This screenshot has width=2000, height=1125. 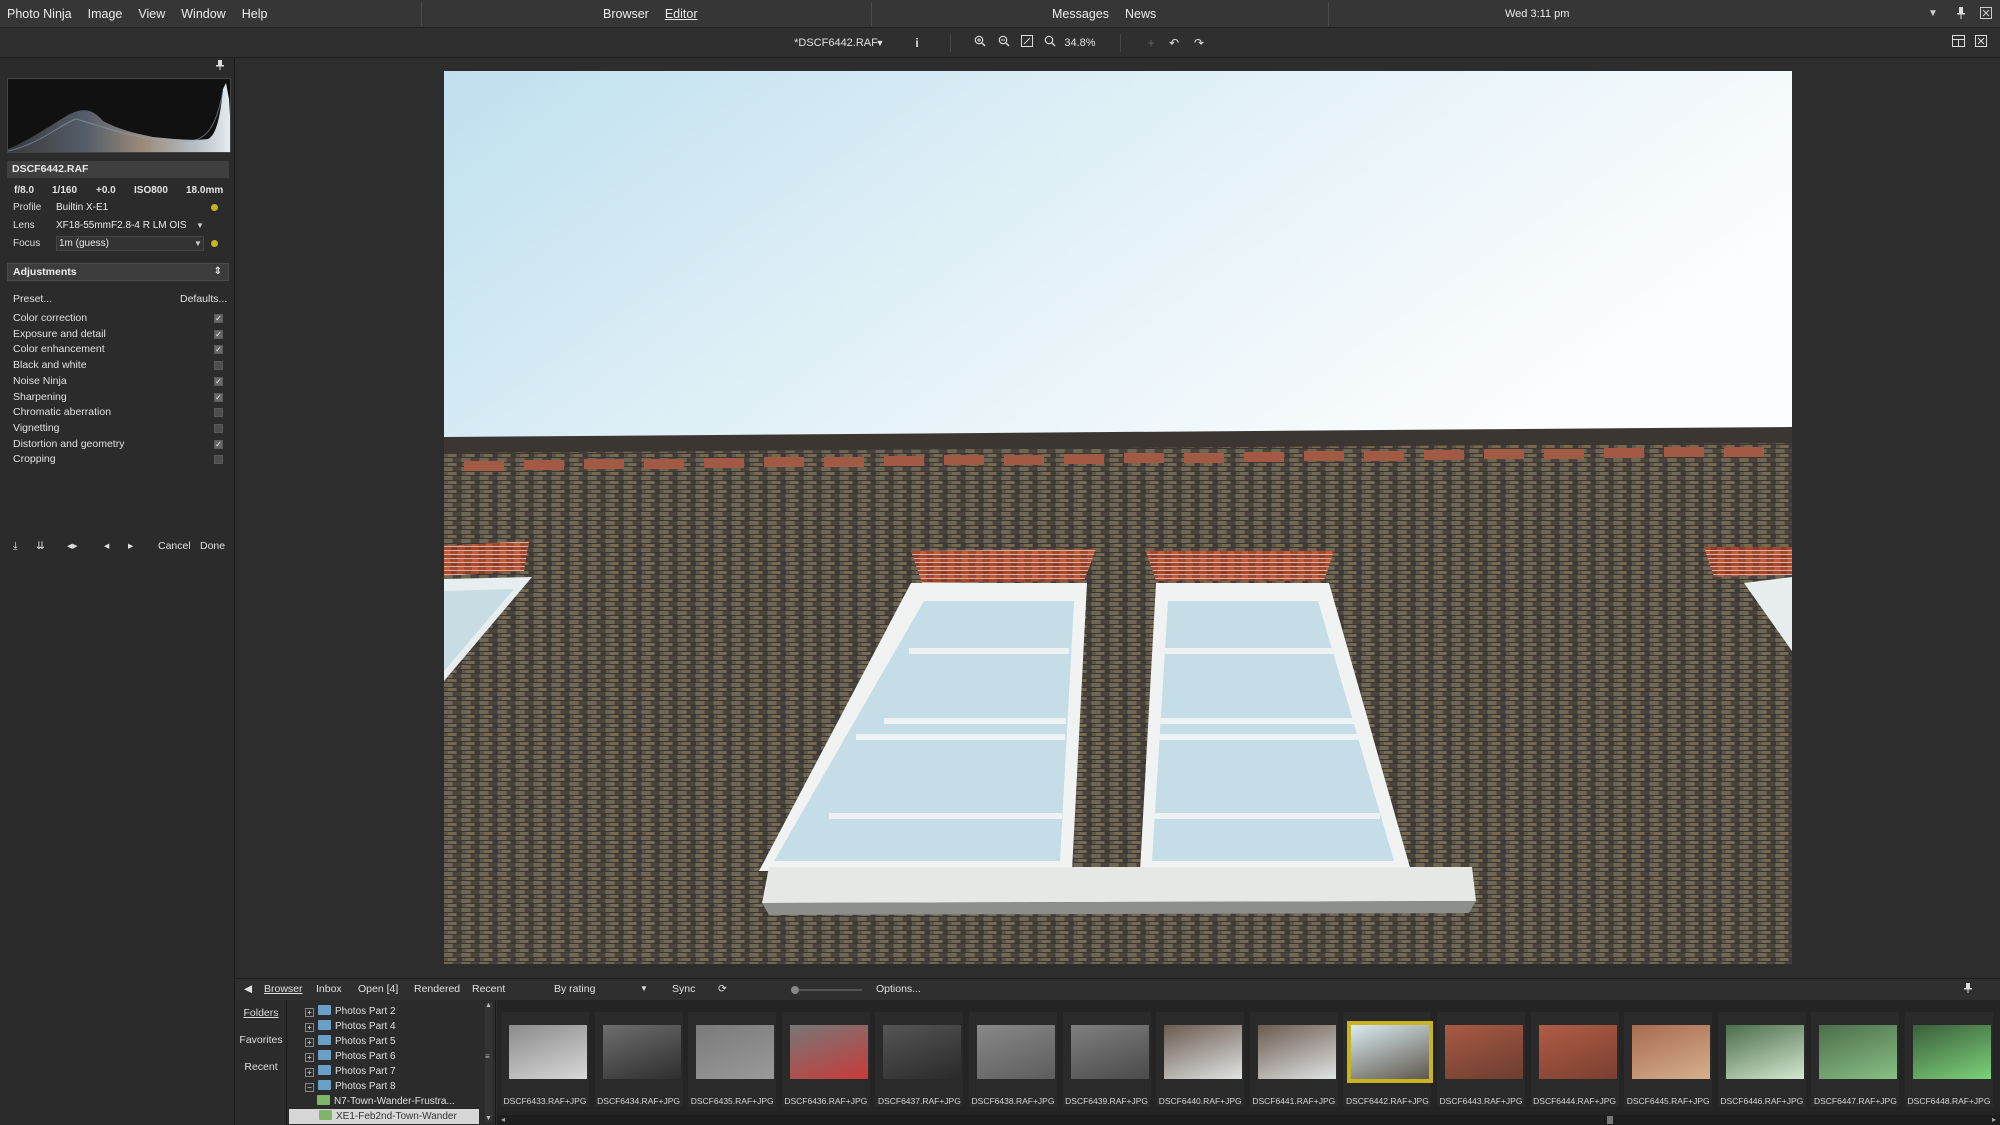 What do you see at coordinates (795, 990) in the screenshot?
I see `slider-handle` at bounding box center [795, 990].